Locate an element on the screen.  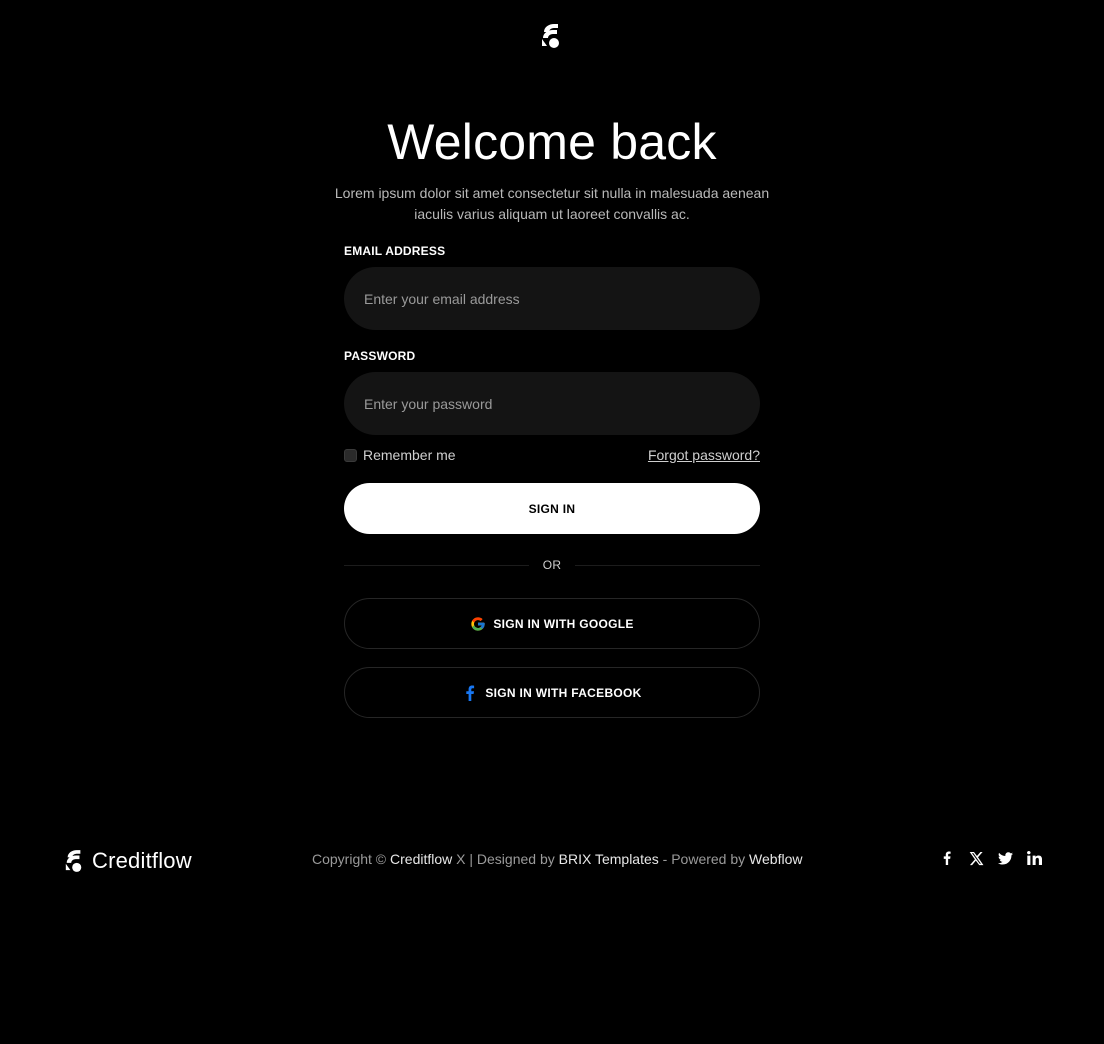
linkedin-icon is located at coordinates (1034, 858).